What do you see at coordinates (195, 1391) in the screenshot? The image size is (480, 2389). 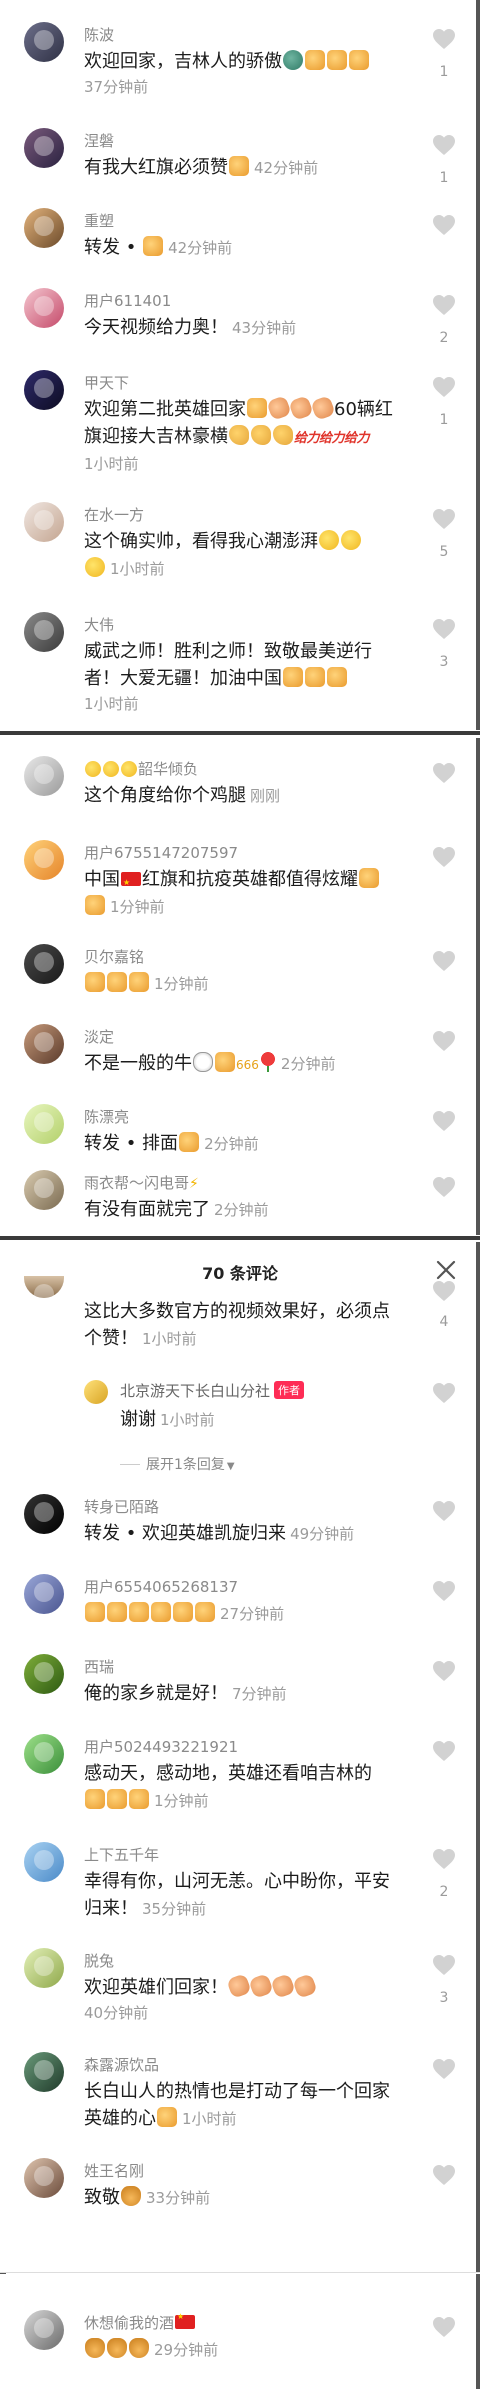 I see `reply-username: 北京游天下长白山分社` at bounding box center [195, 1391].